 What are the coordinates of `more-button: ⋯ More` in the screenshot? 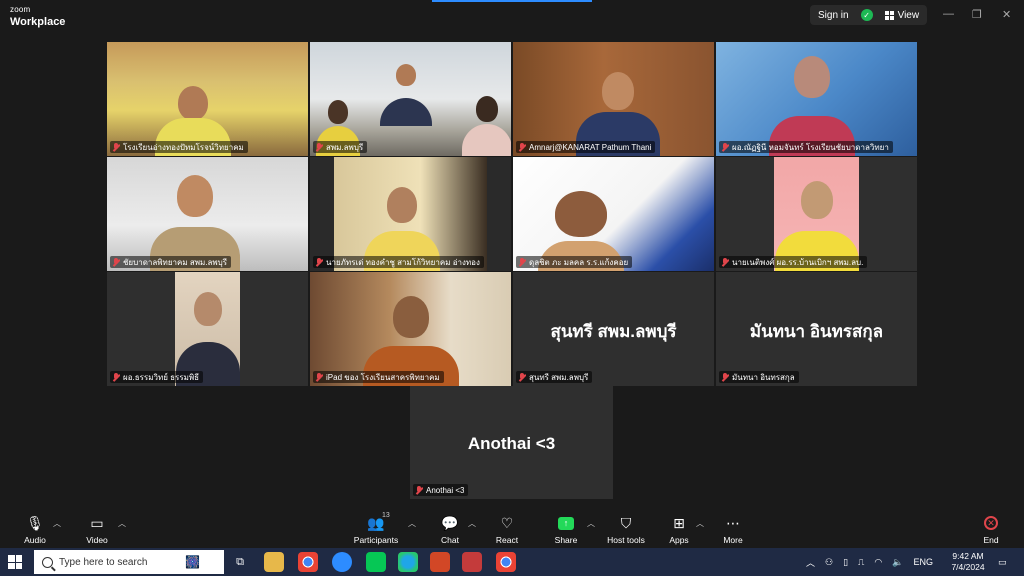 It's located at (733, 530).